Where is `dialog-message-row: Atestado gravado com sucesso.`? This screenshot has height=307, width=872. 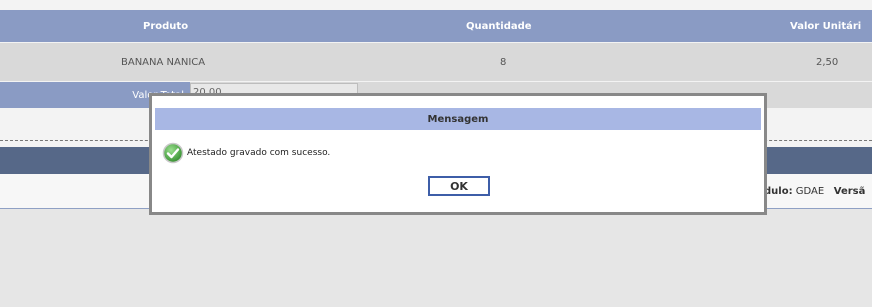
dialog-message-row: Atestado gravado com sucesso. is located at coordinates (246, 153).